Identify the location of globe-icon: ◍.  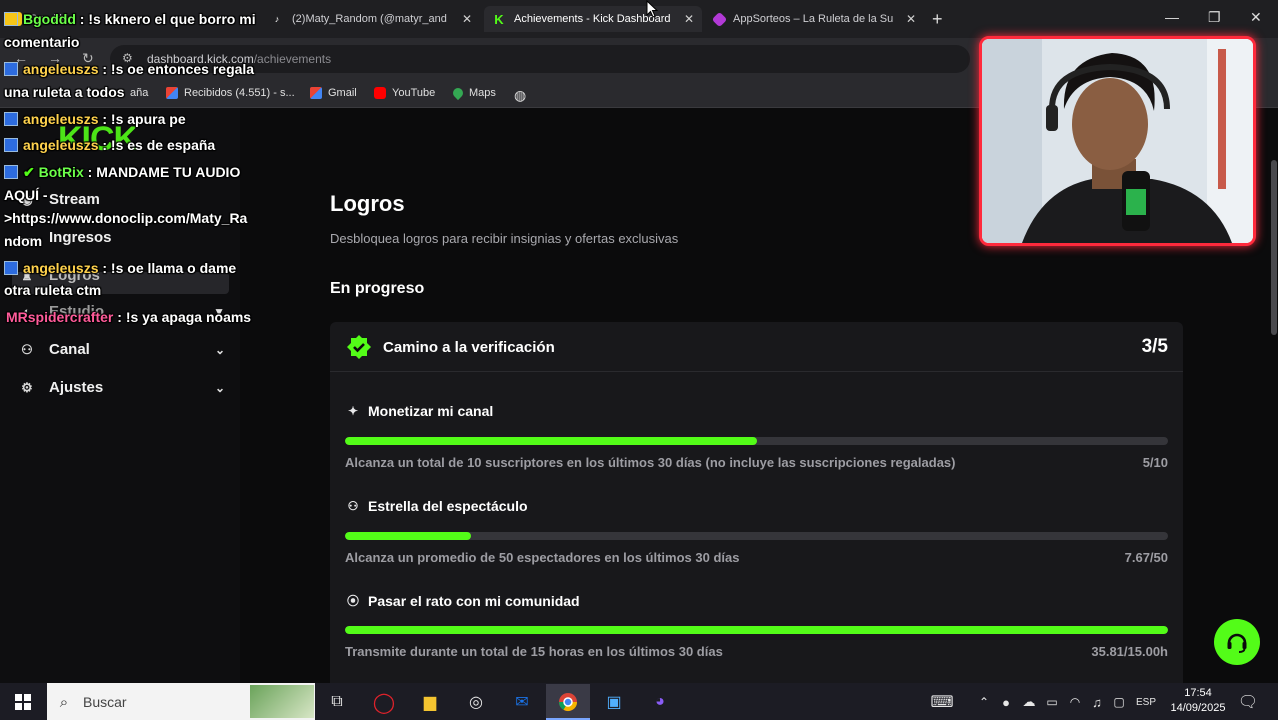
(520, 95).